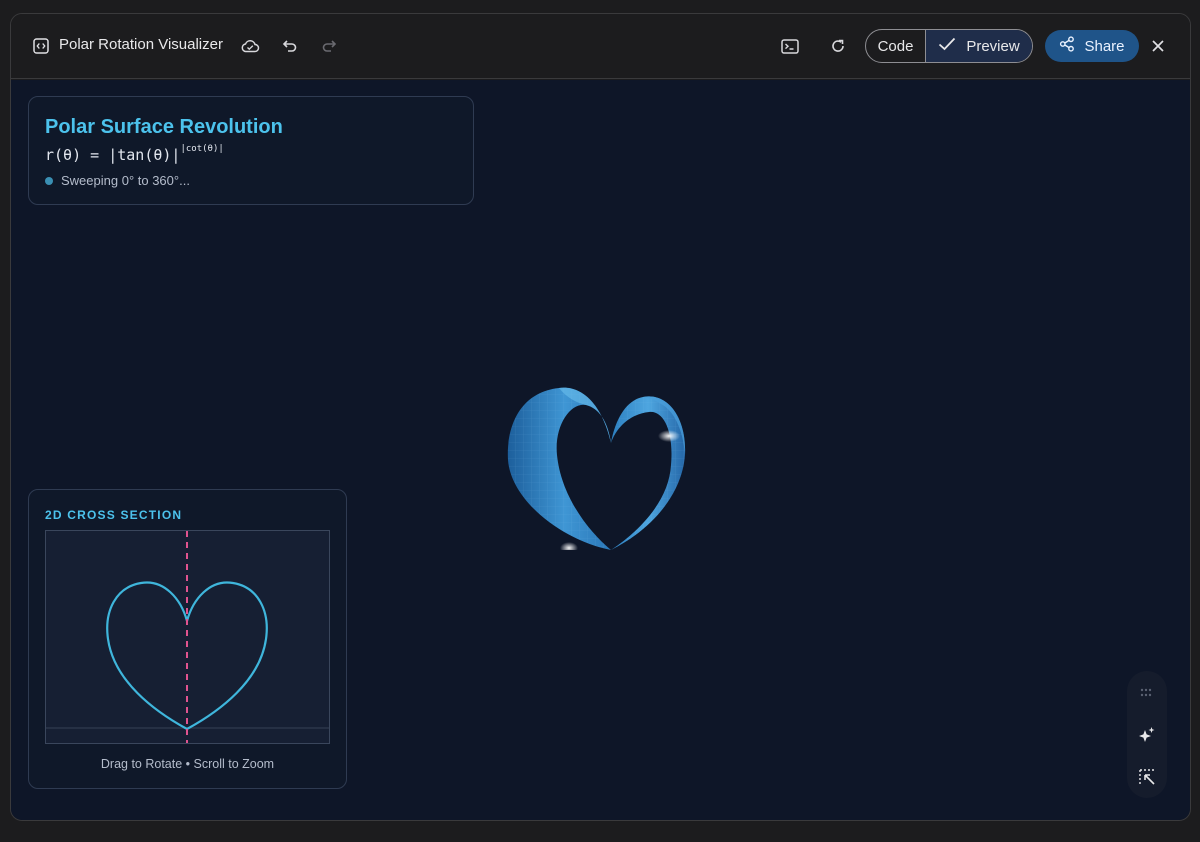  What do you see at coordinates (290, 46) in the screenshot?
I see `undo-icon` at bounding box center [290, 46].